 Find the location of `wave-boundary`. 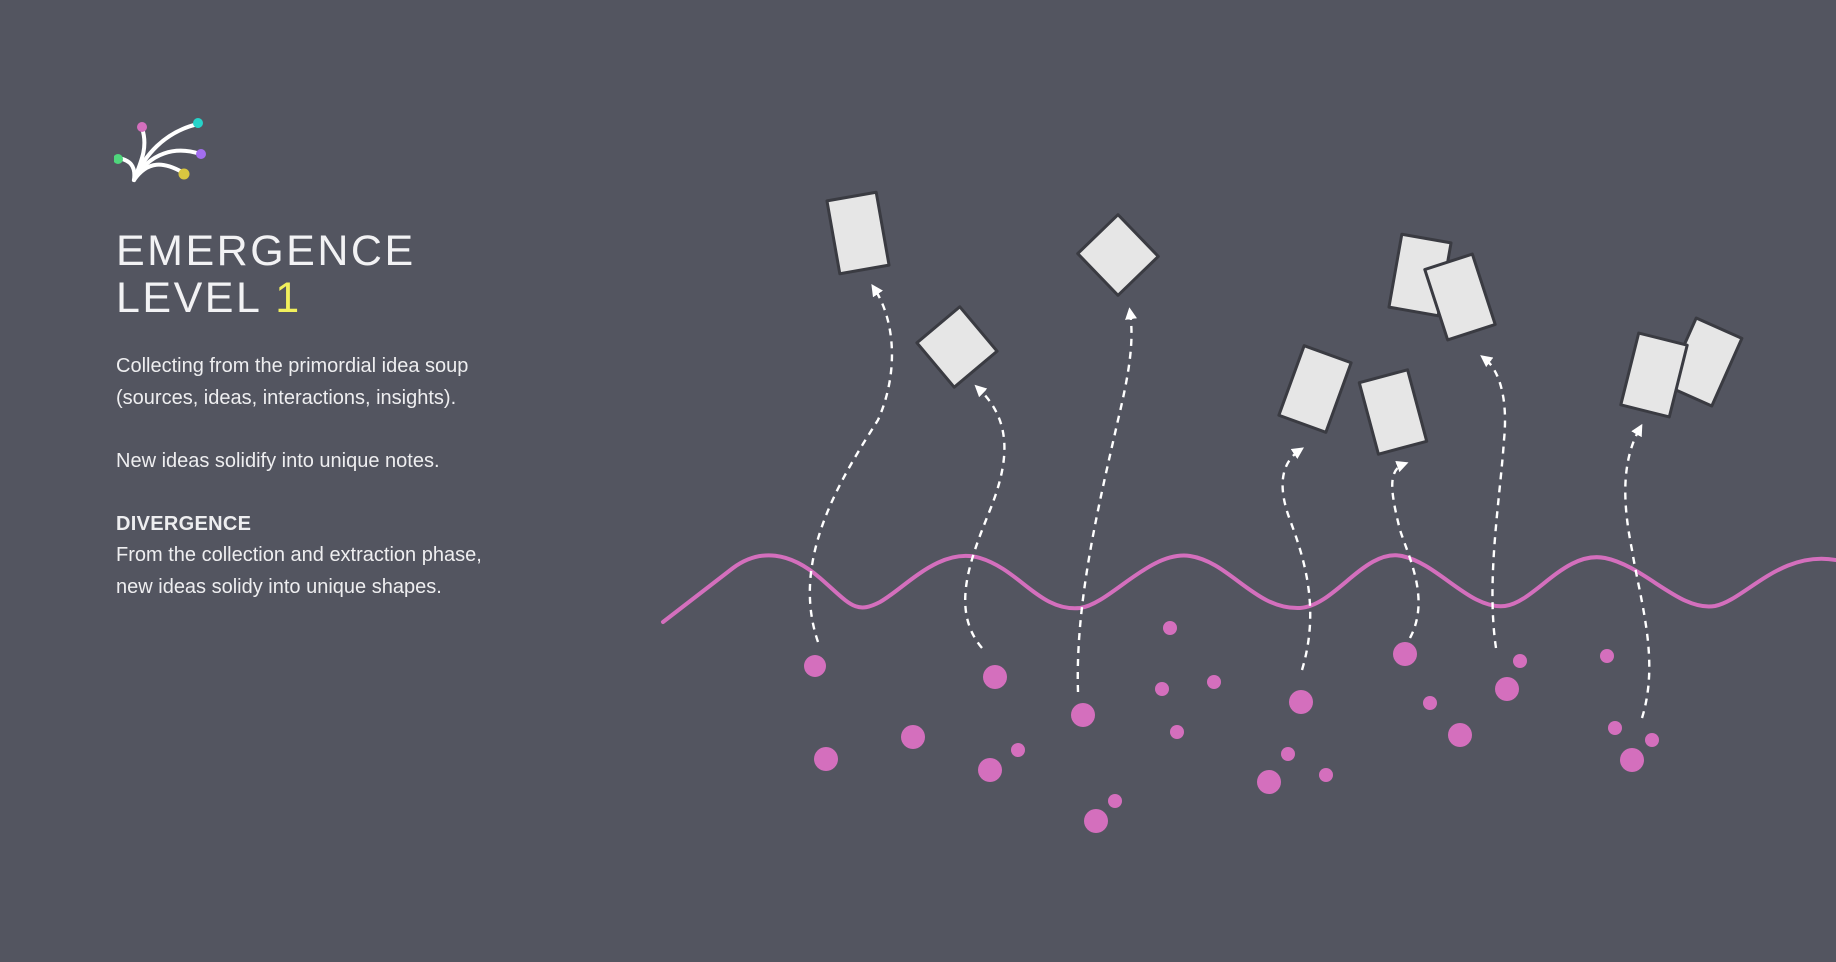

wave-boundary is located at coordinates (1248, 588).